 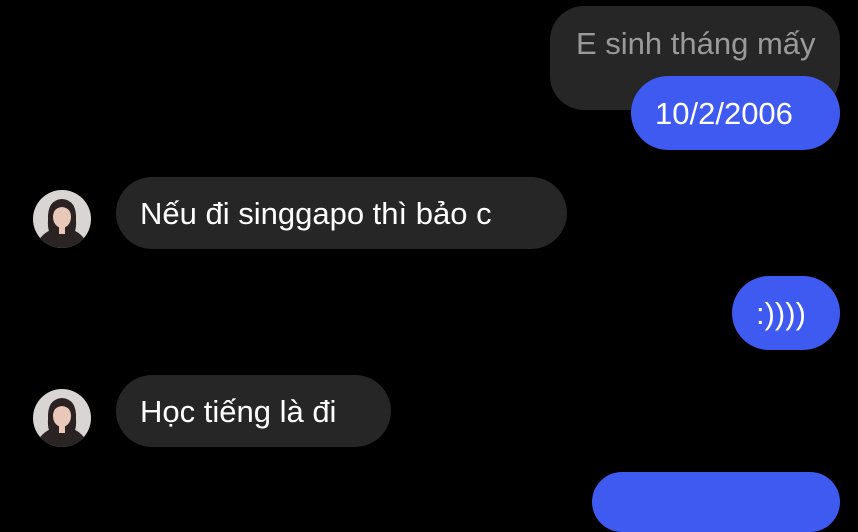 What do you see at coordinates (696, 43) in the screenshot?
I see `quoted-reply-text: E sinh tháng mấy` at bounding box center [696, 43].